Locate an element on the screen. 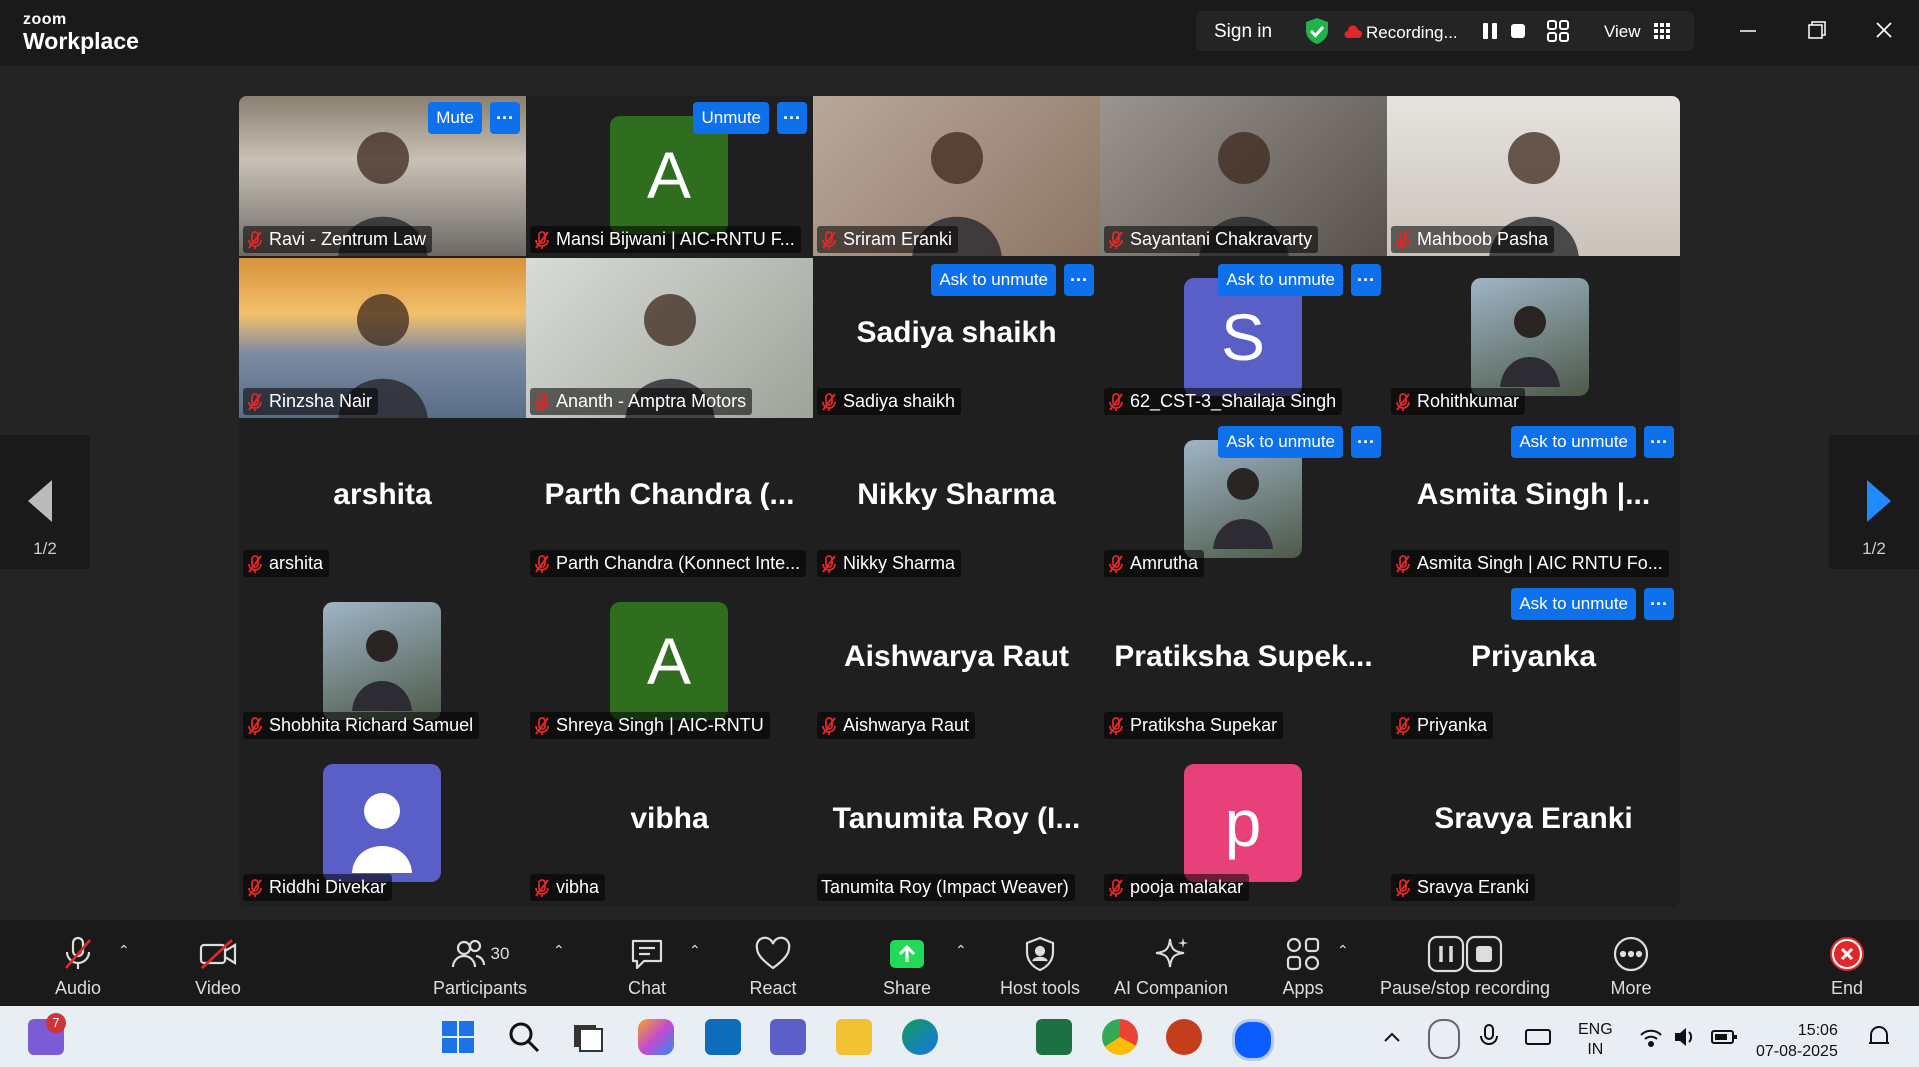 This screenshot has height=1067, width=1919. participant-tile: Rohithkumar is located at coordinates (1533, 338).